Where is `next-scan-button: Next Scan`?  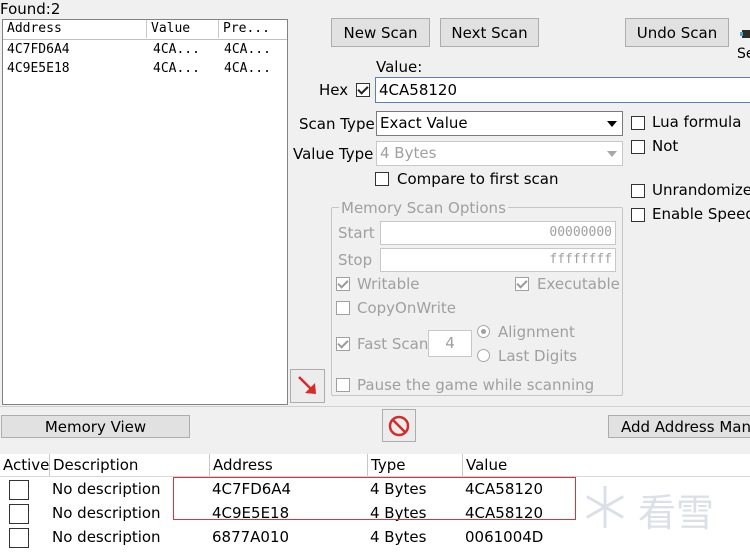
next-scan-button: Next Scan is located at coordinates (489, 32).